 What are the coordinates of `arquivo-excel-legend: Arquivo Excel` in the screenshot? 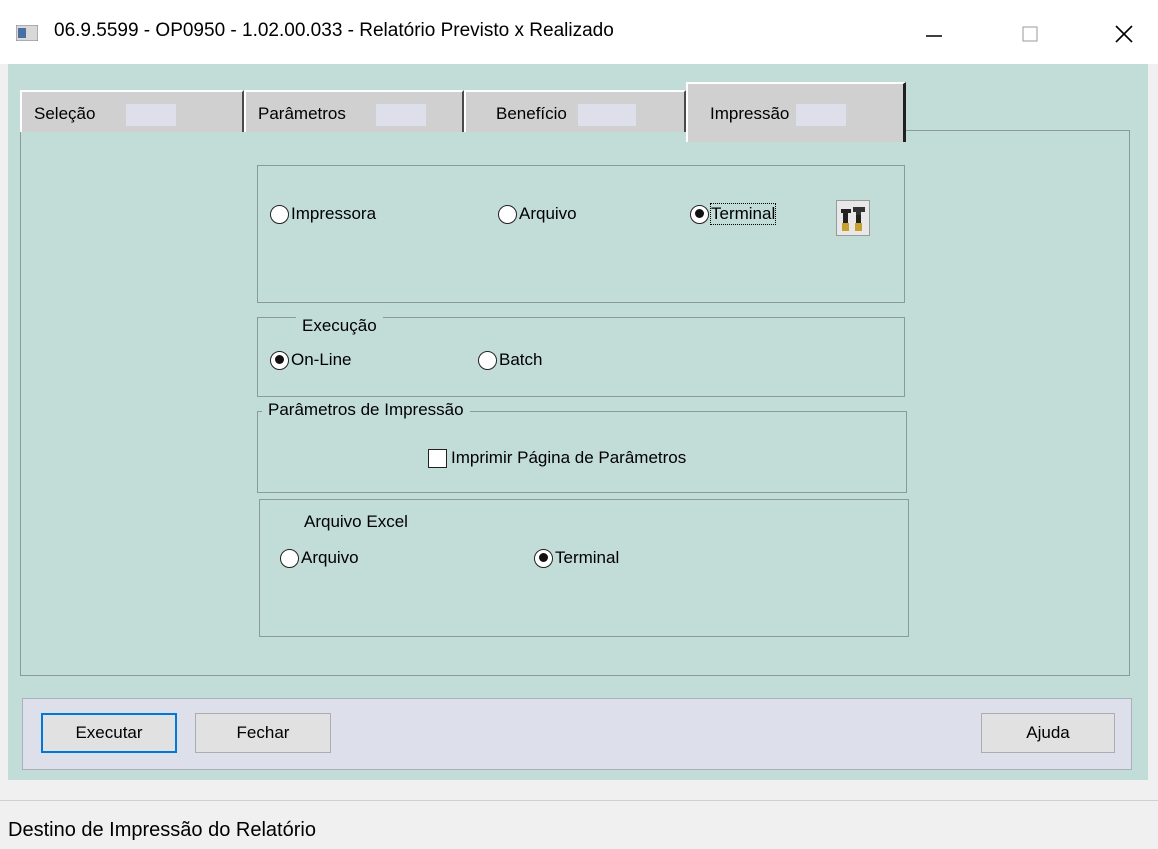 It's located at (356, 522).